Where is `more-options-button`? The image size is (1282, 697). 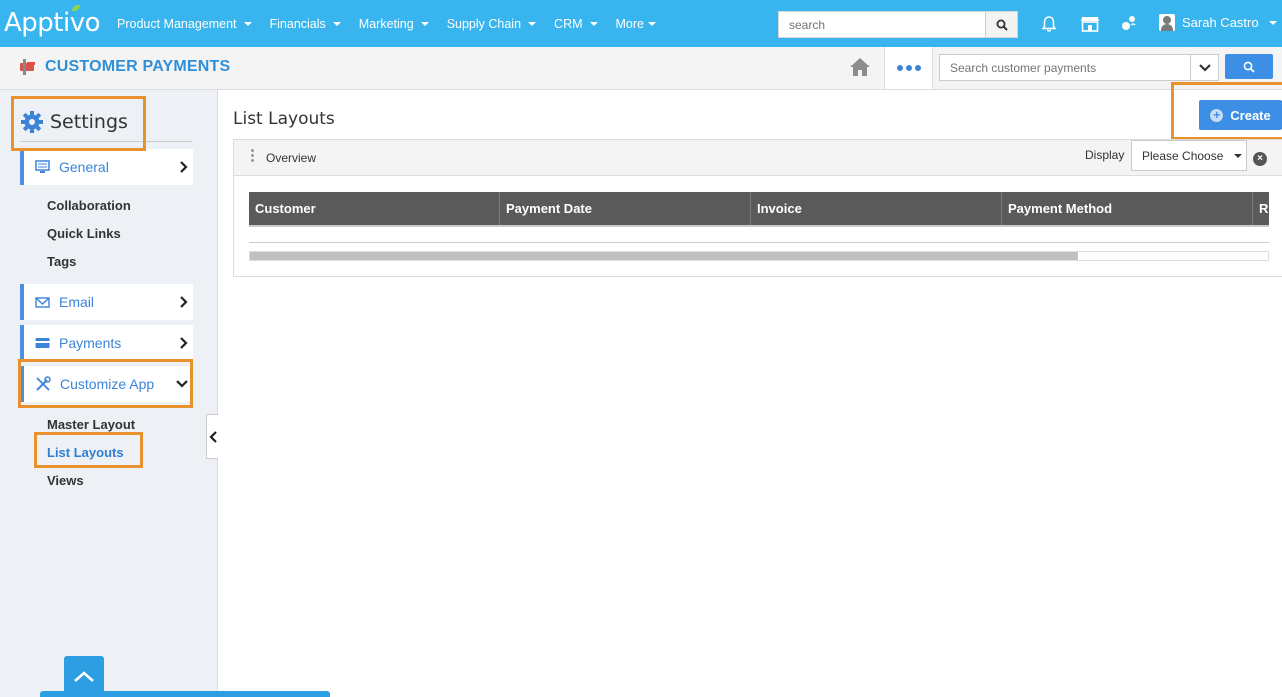 more-options-button is located at coordinates (908, 68).